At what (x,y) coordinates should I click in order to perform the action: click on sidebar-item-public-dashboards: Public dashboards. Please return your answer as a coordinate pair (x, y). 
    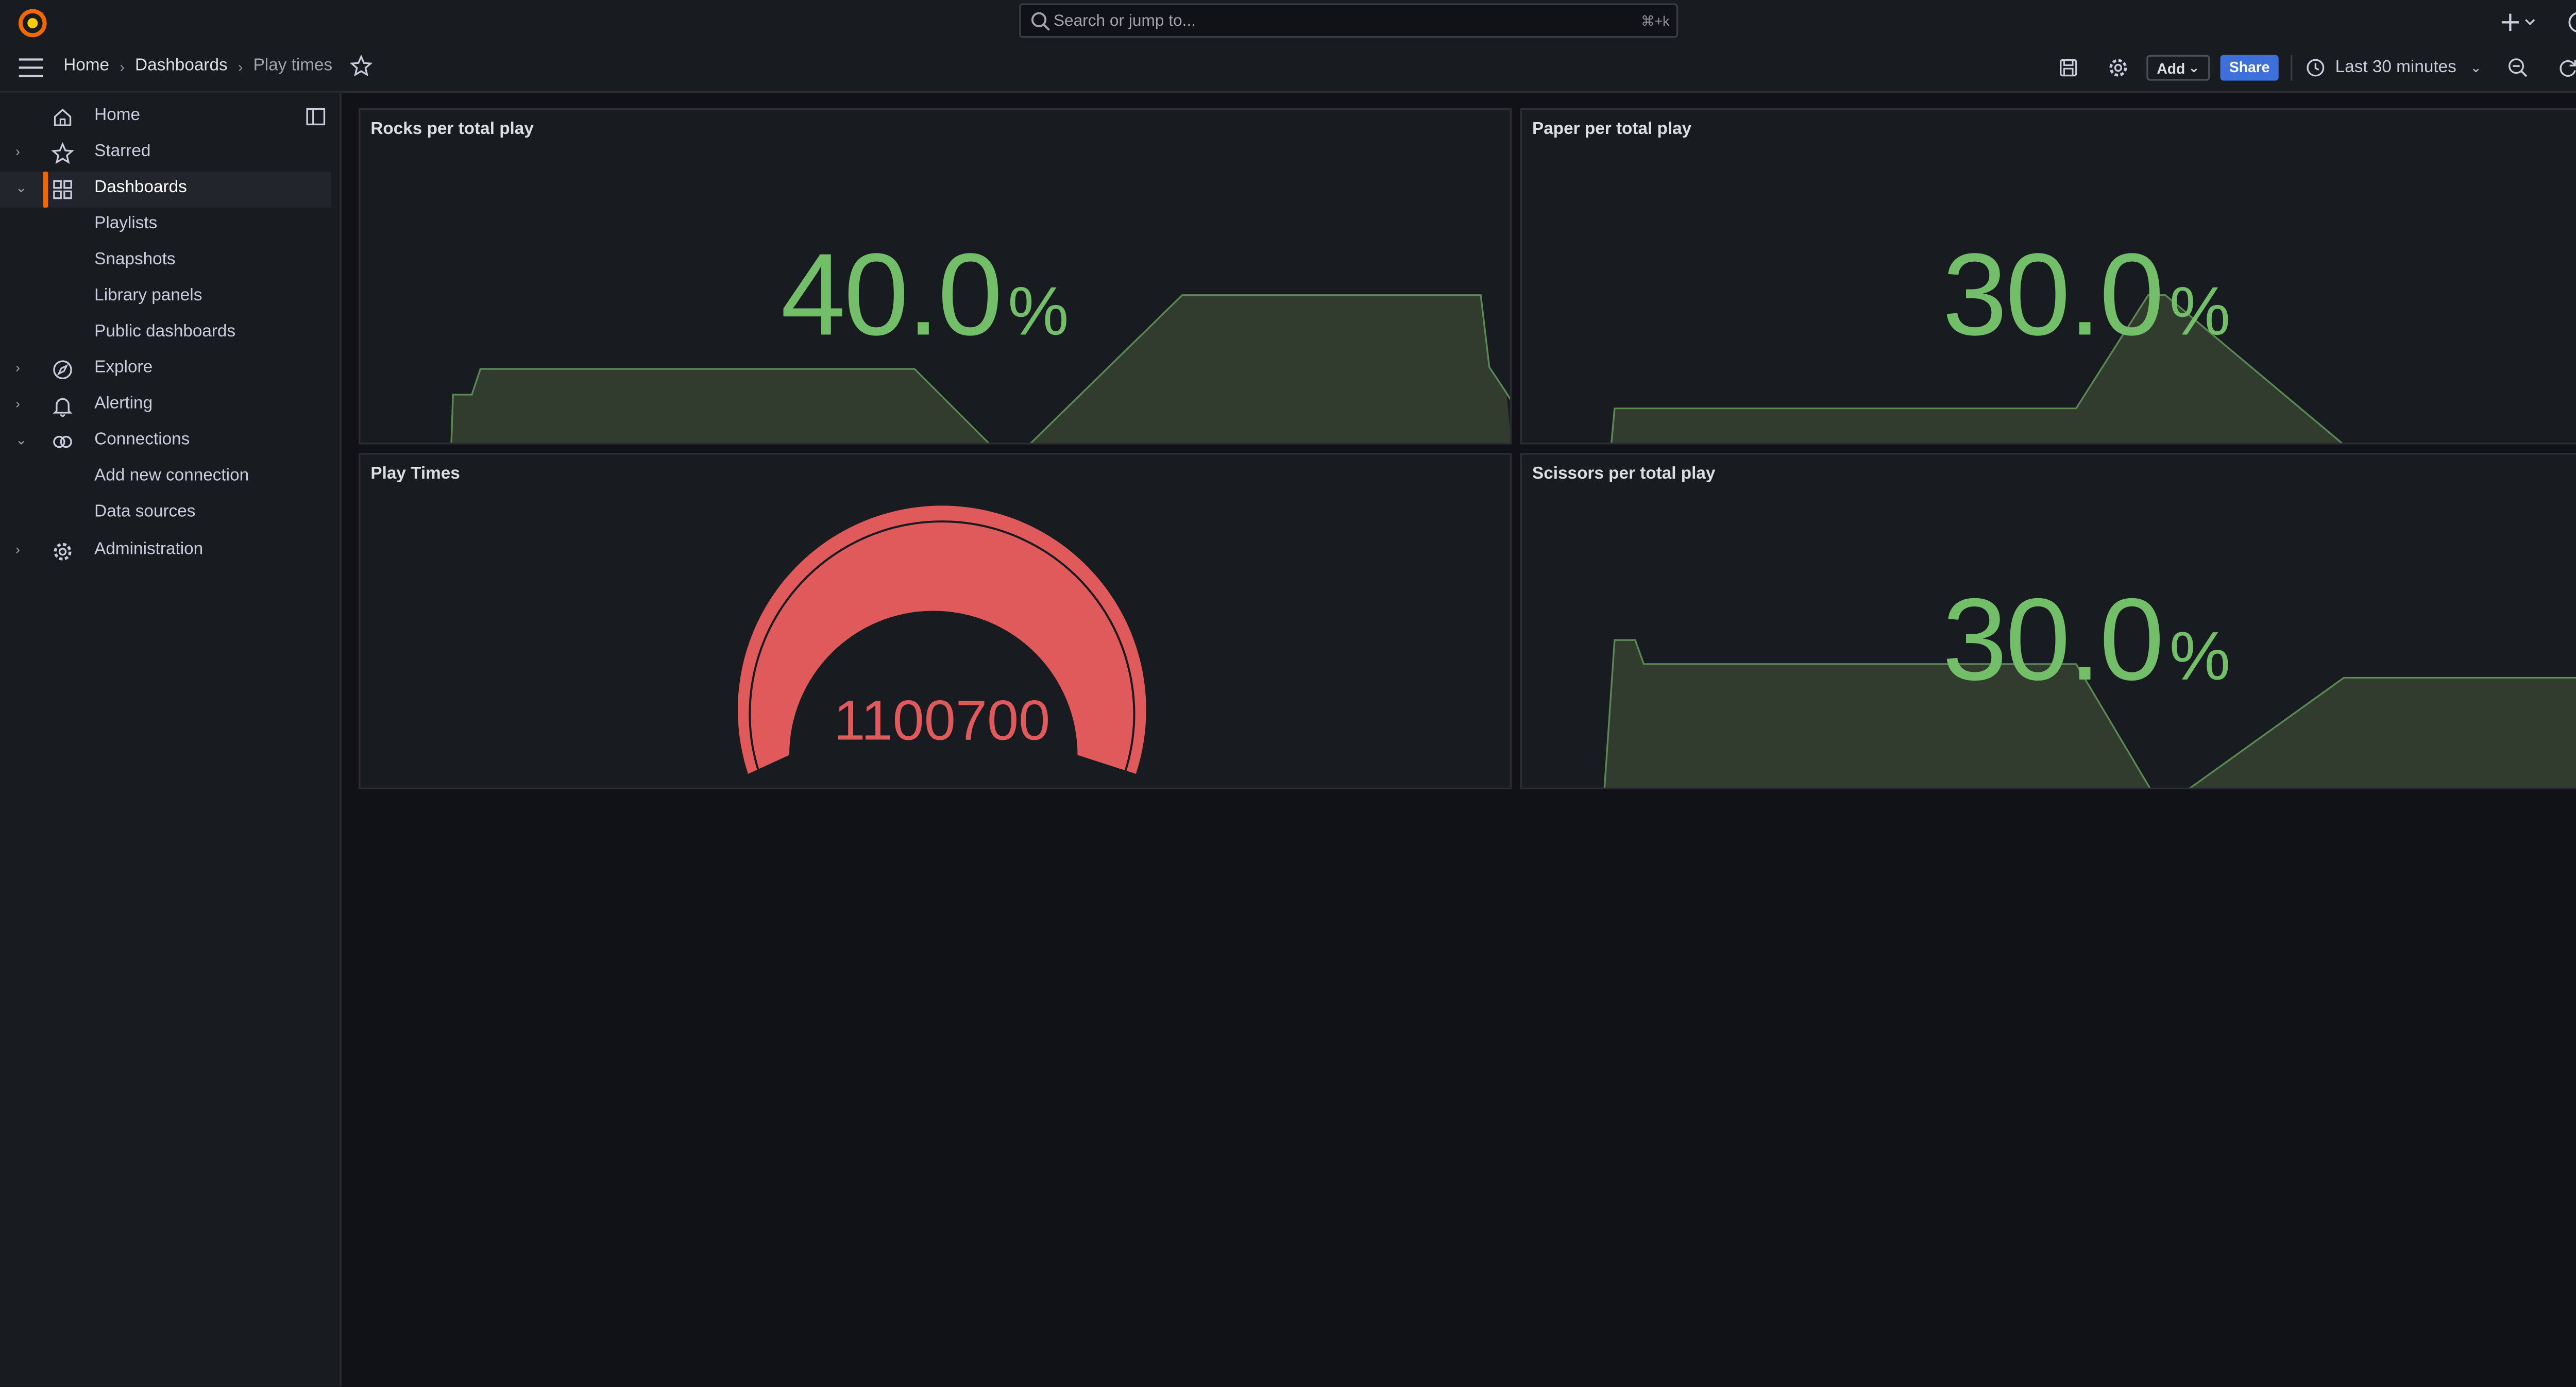
    Looking at the image, I should click on (165, 334).